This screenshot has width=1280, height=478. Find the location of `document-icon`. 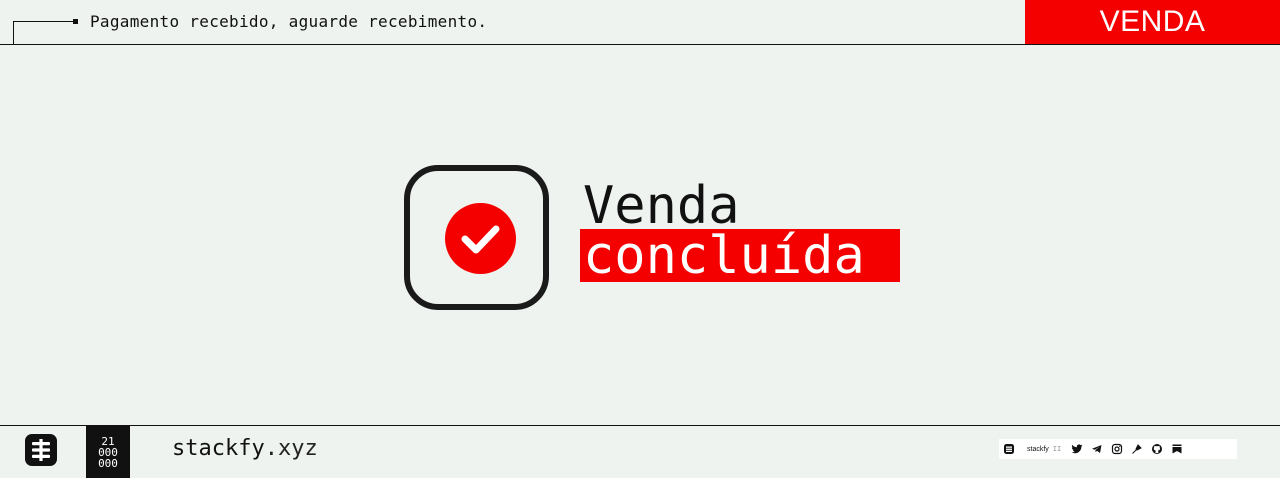

document-icon is located at coordinates (1009, 449).